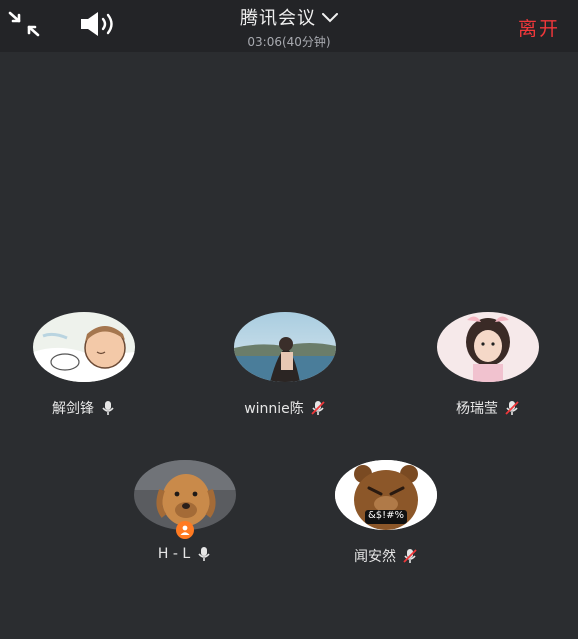  I want to click on participant-name-row: 杨瑞莹, so click(488, 408).